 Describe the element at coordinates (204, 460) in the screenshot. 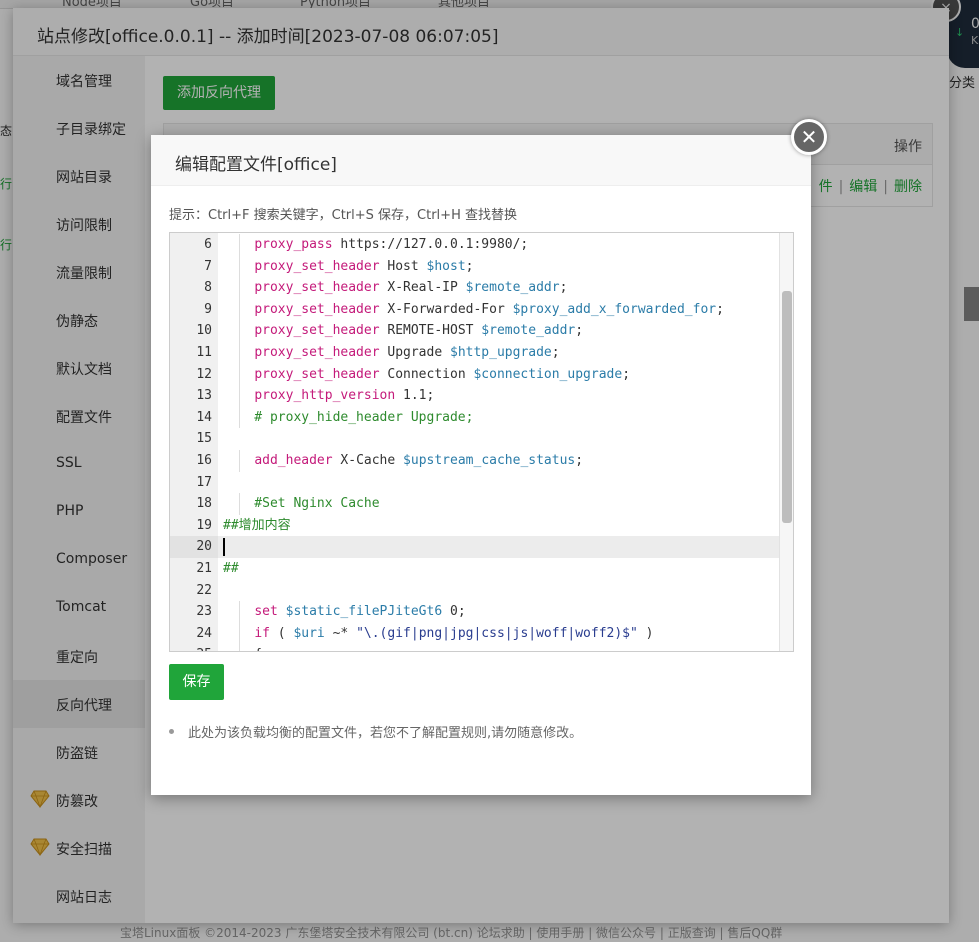

I see `line-number: 16` at that location.